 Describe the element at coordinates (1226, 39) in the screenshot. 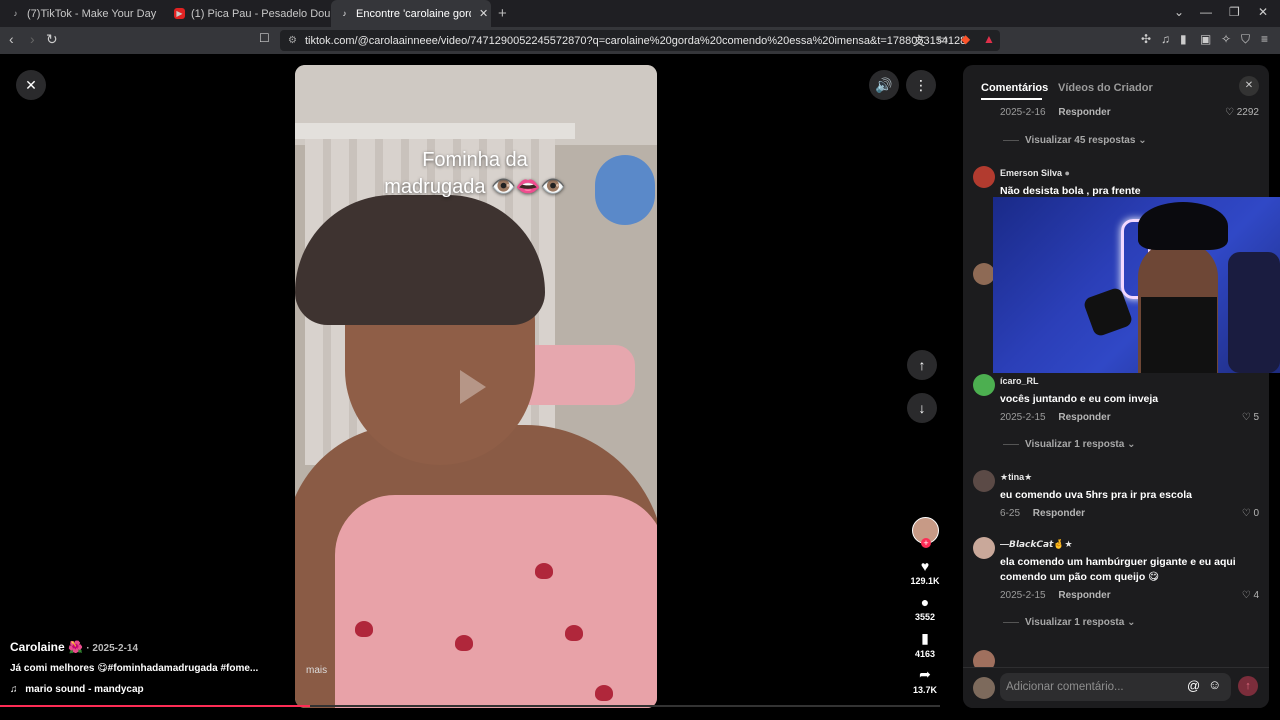

I see `leo-ai-icon: ✧` at that location.